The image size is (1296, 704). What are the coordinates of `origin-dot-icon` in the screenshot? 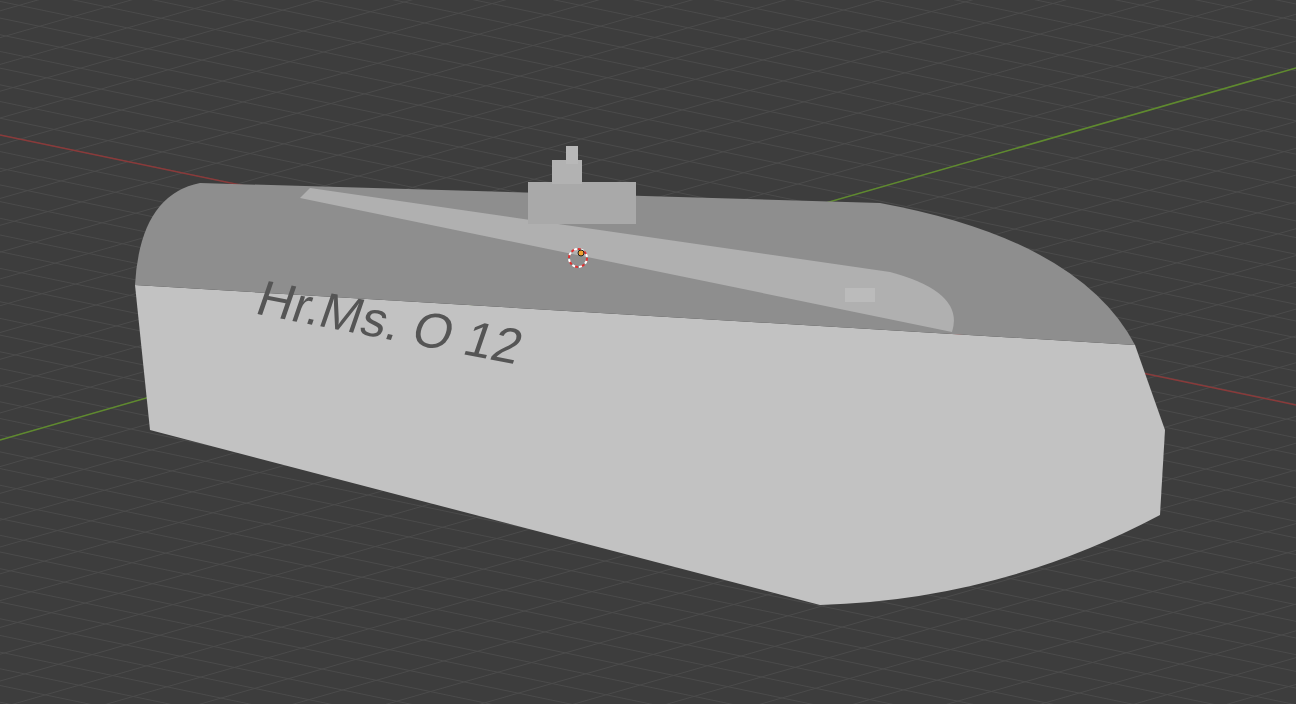 It's located at (581, 253).